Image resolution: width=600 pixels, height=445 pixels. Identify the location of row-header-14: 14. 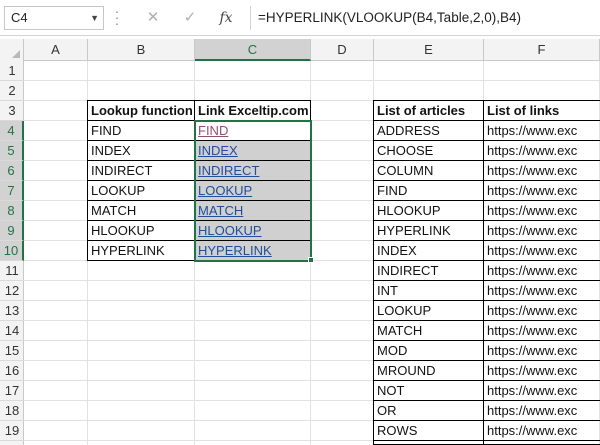
(12, 331).